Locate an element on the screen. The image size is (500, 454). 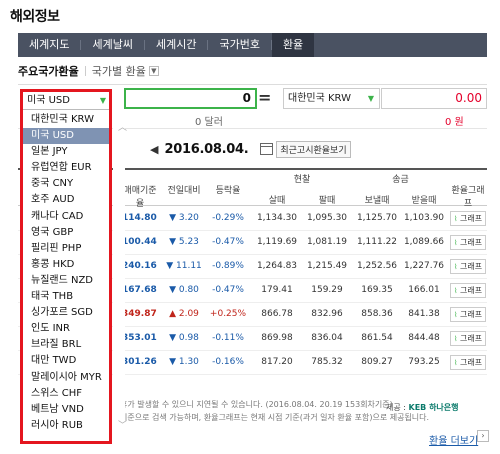
currency-option: 싱가포르 SGD is located at coordinates (66, 313).